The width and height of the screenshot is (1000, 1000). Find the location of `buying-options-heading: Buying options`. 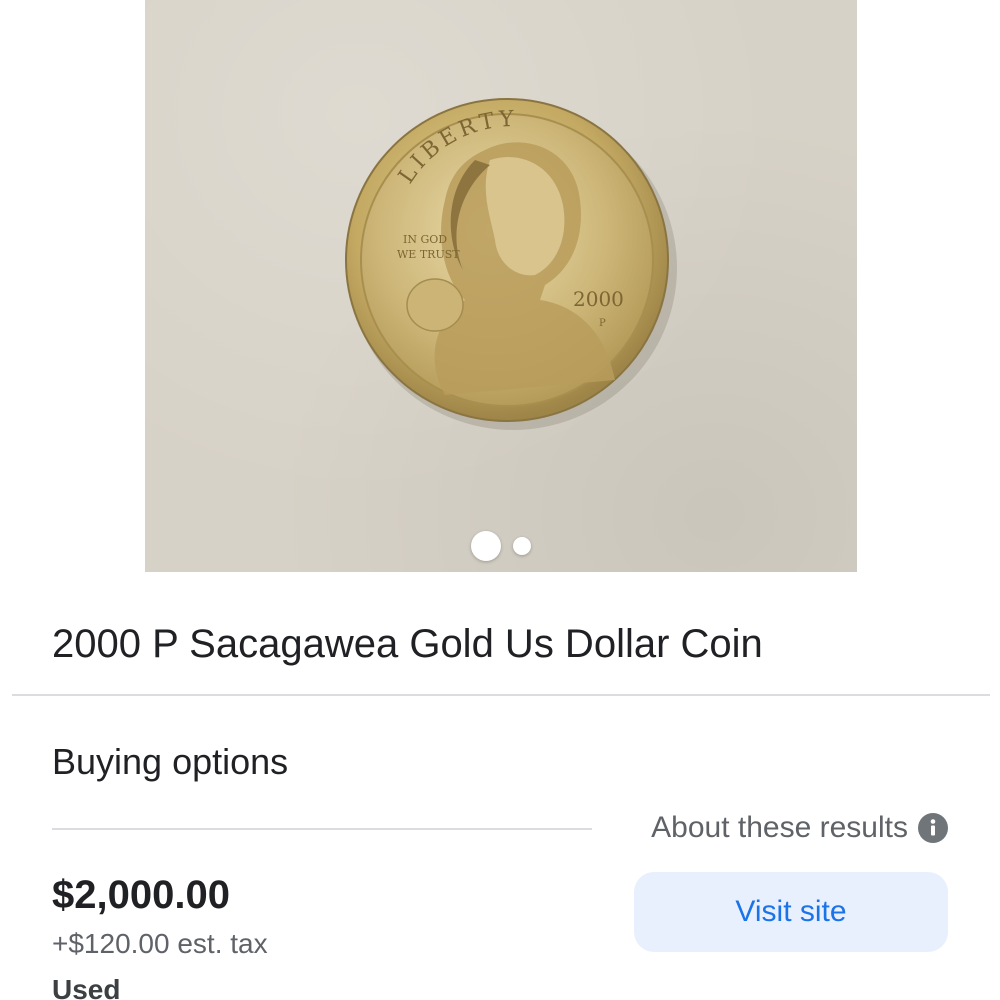

buying-options-heading: Buying options is located at coordinates (170, 761).